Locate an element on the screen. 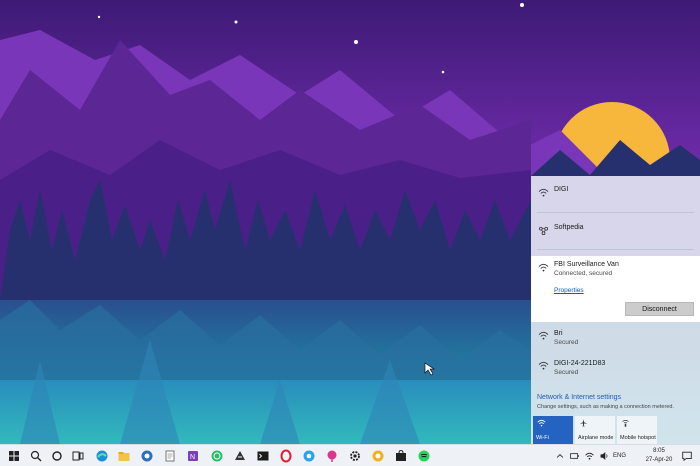 The height and width of the screenshot is (466, 700). taskbar: N ENG 8:05 27-Apr-20 is located at coordinates (350, 455).